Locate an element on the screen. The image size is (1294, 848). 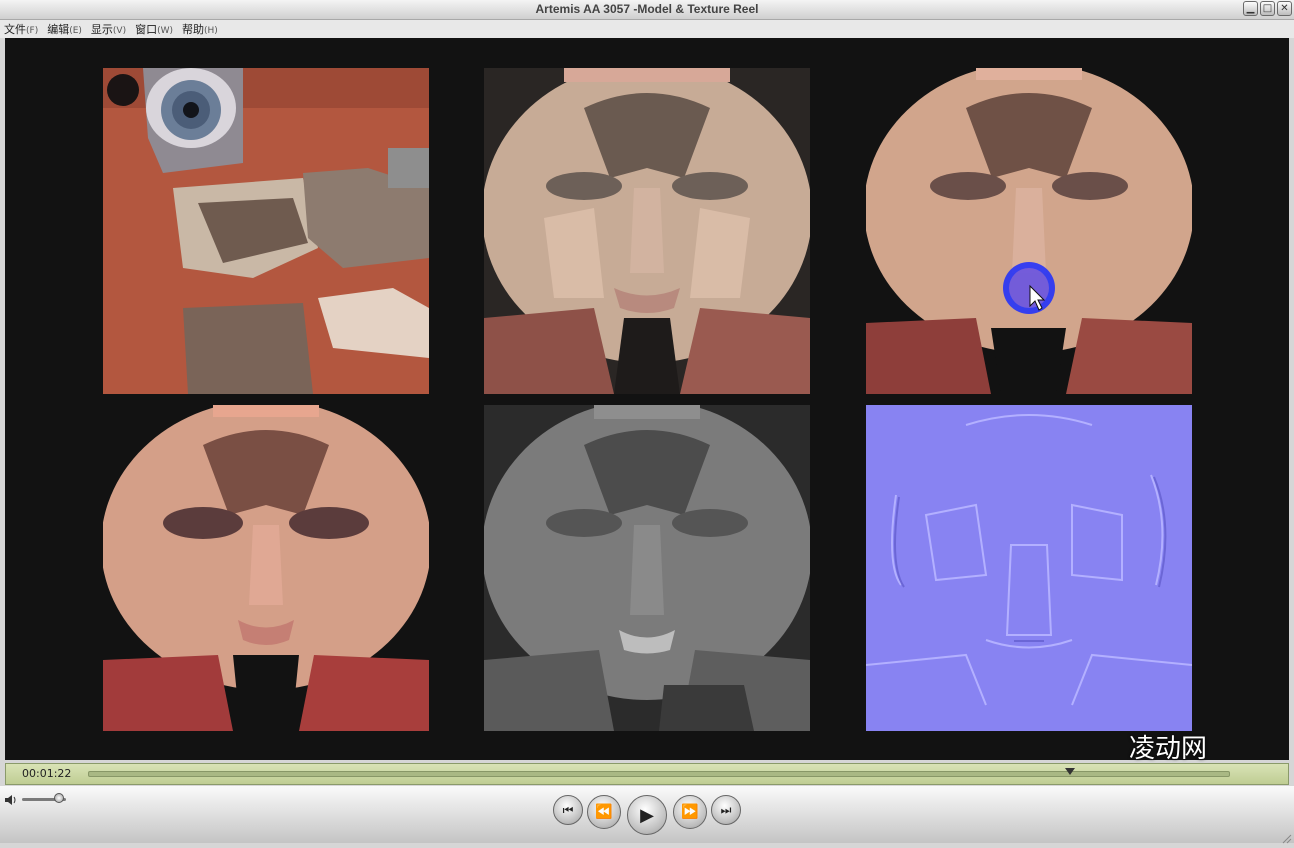
close-button: ✕ is located at coordinates (1284, 8).